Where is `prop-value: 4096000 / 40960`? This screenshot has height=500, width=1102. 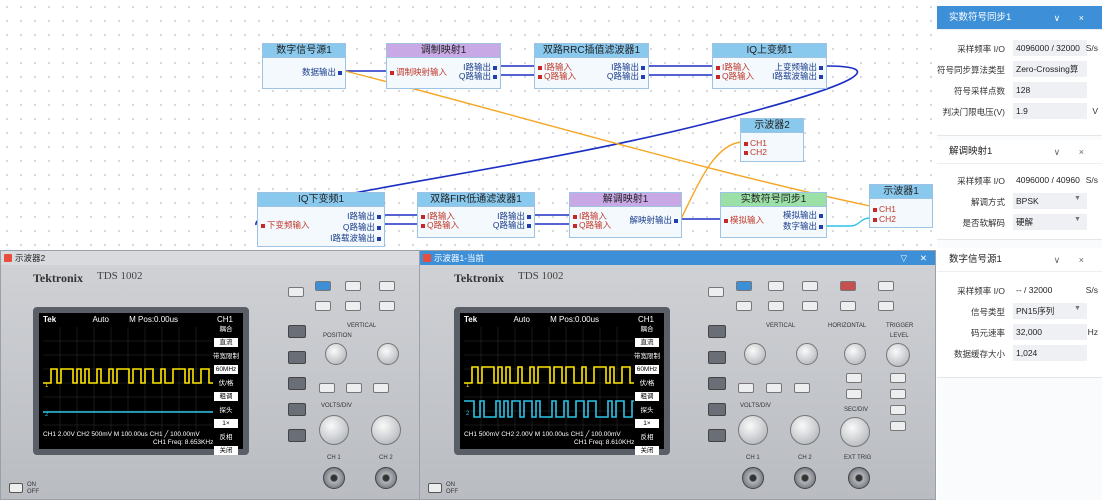 prop-value: 4096000 / 40960 is located at coordinates (1050, 180).